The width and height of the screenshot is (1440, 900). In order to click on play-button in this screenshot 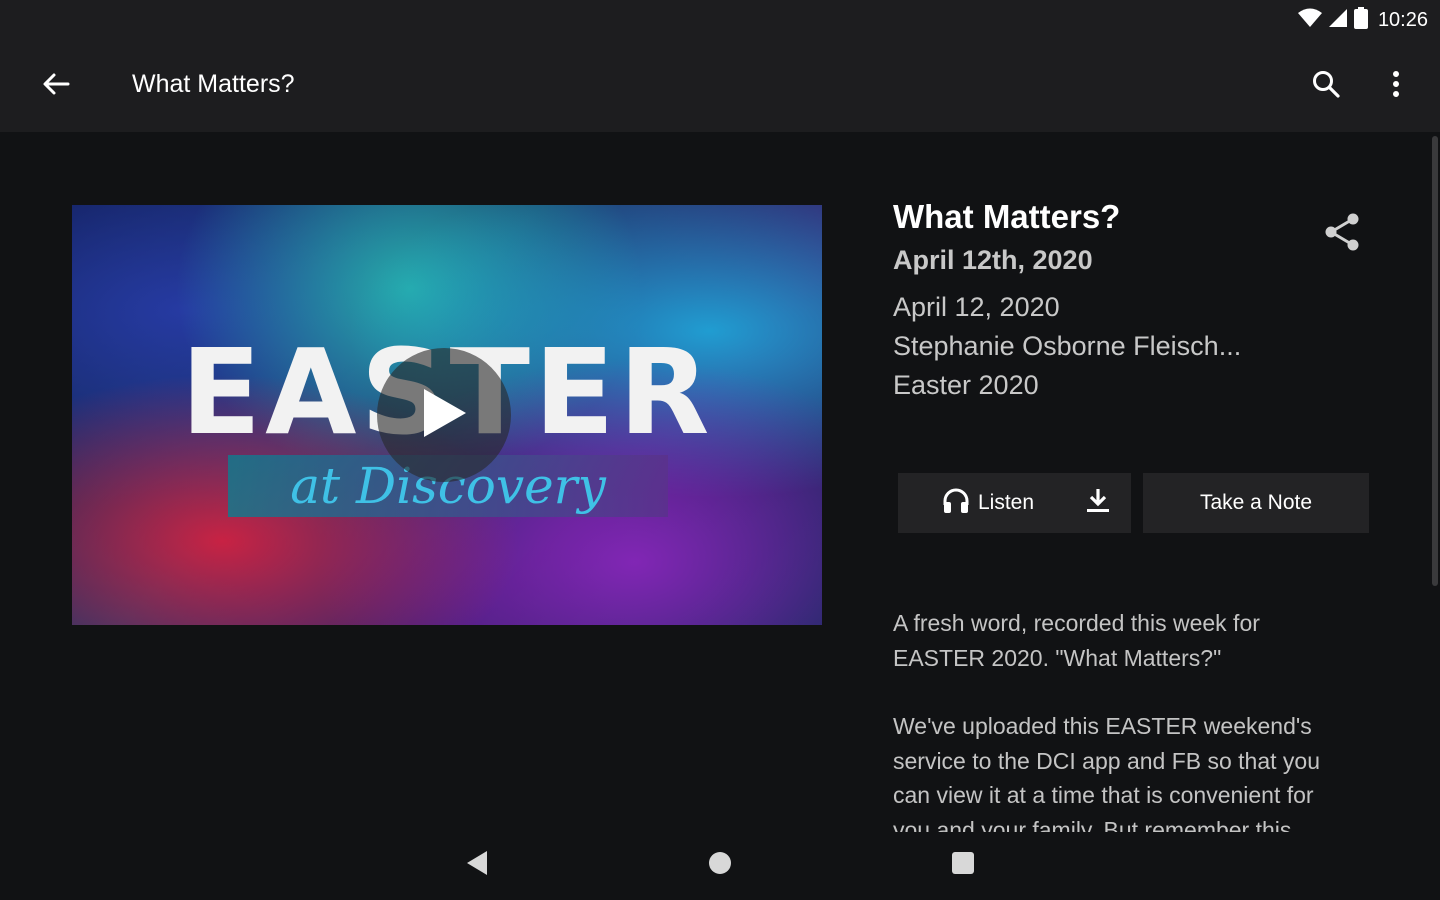, I will do `click(444, 415)`.